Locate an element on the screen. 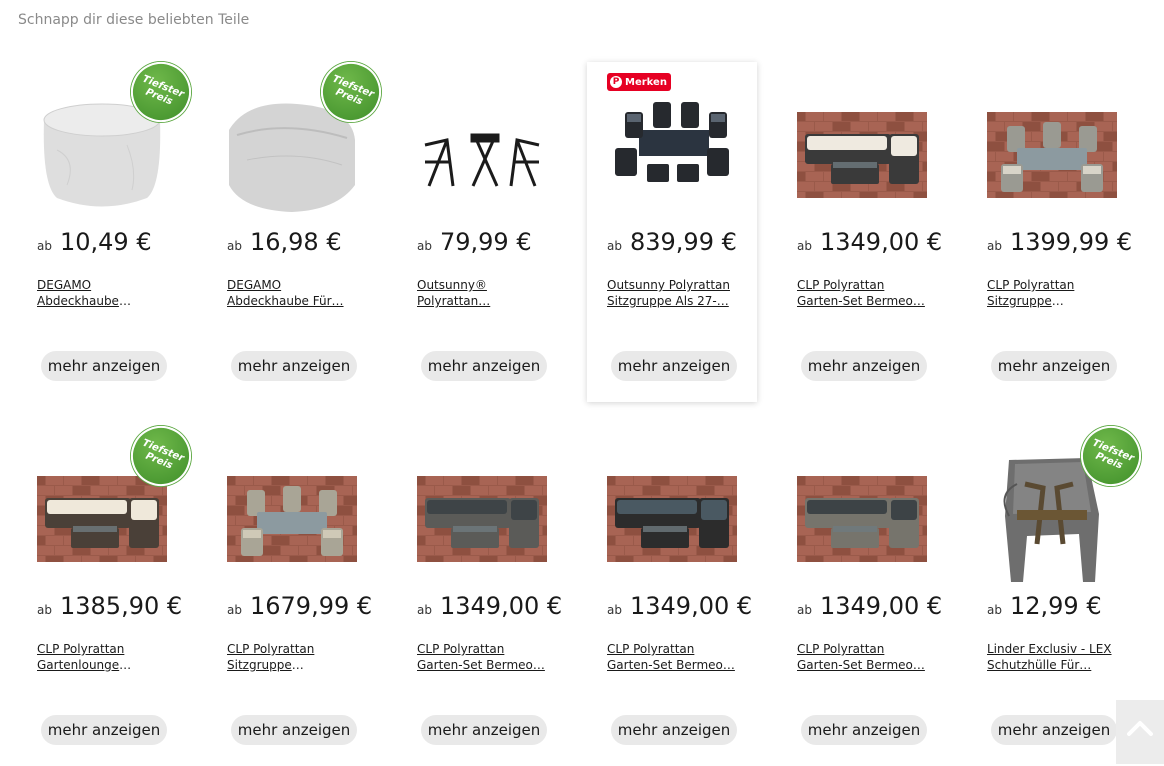 The width and height of the screenshot is (1164, 766). price-row: ab 1679,99 € is located at coordinates (302, 607).